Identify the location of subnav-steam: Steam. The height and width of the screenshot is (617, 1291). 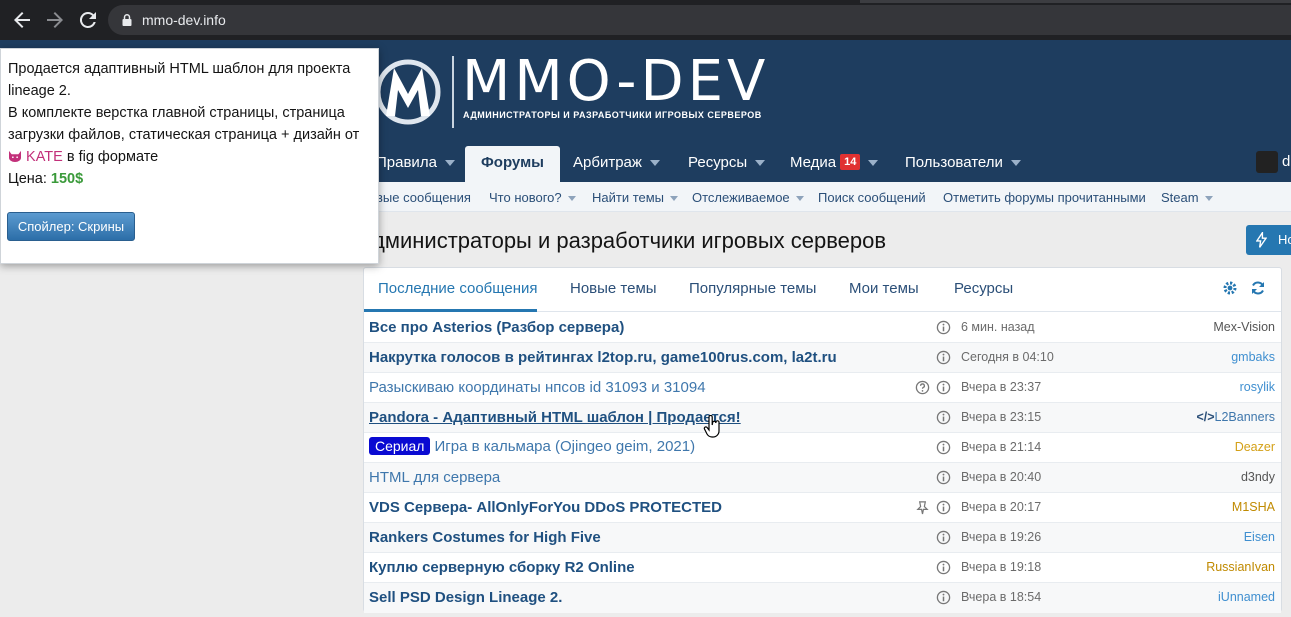
(1187, 197).